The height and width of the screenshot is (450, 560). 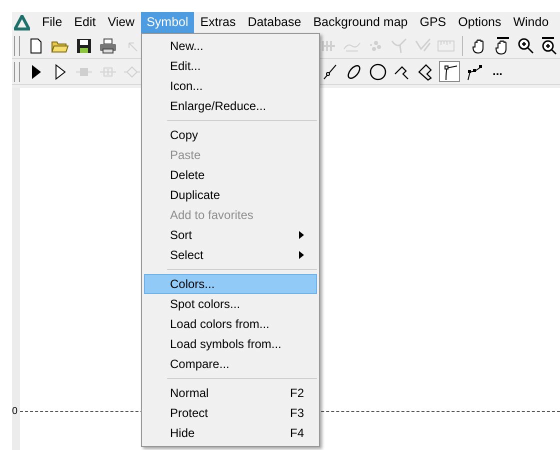 What do you see at coordinates (85, 22) in the screenshot?
I see `menu-bar-item: Edit` at bounding box center [85, 22].